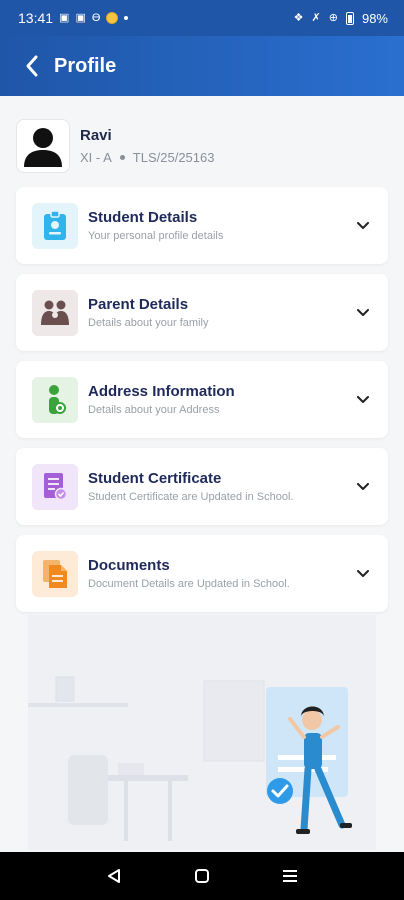 This screenshot has height=900, width=404. I want to click on system-nav-bar, so click(202, 876).